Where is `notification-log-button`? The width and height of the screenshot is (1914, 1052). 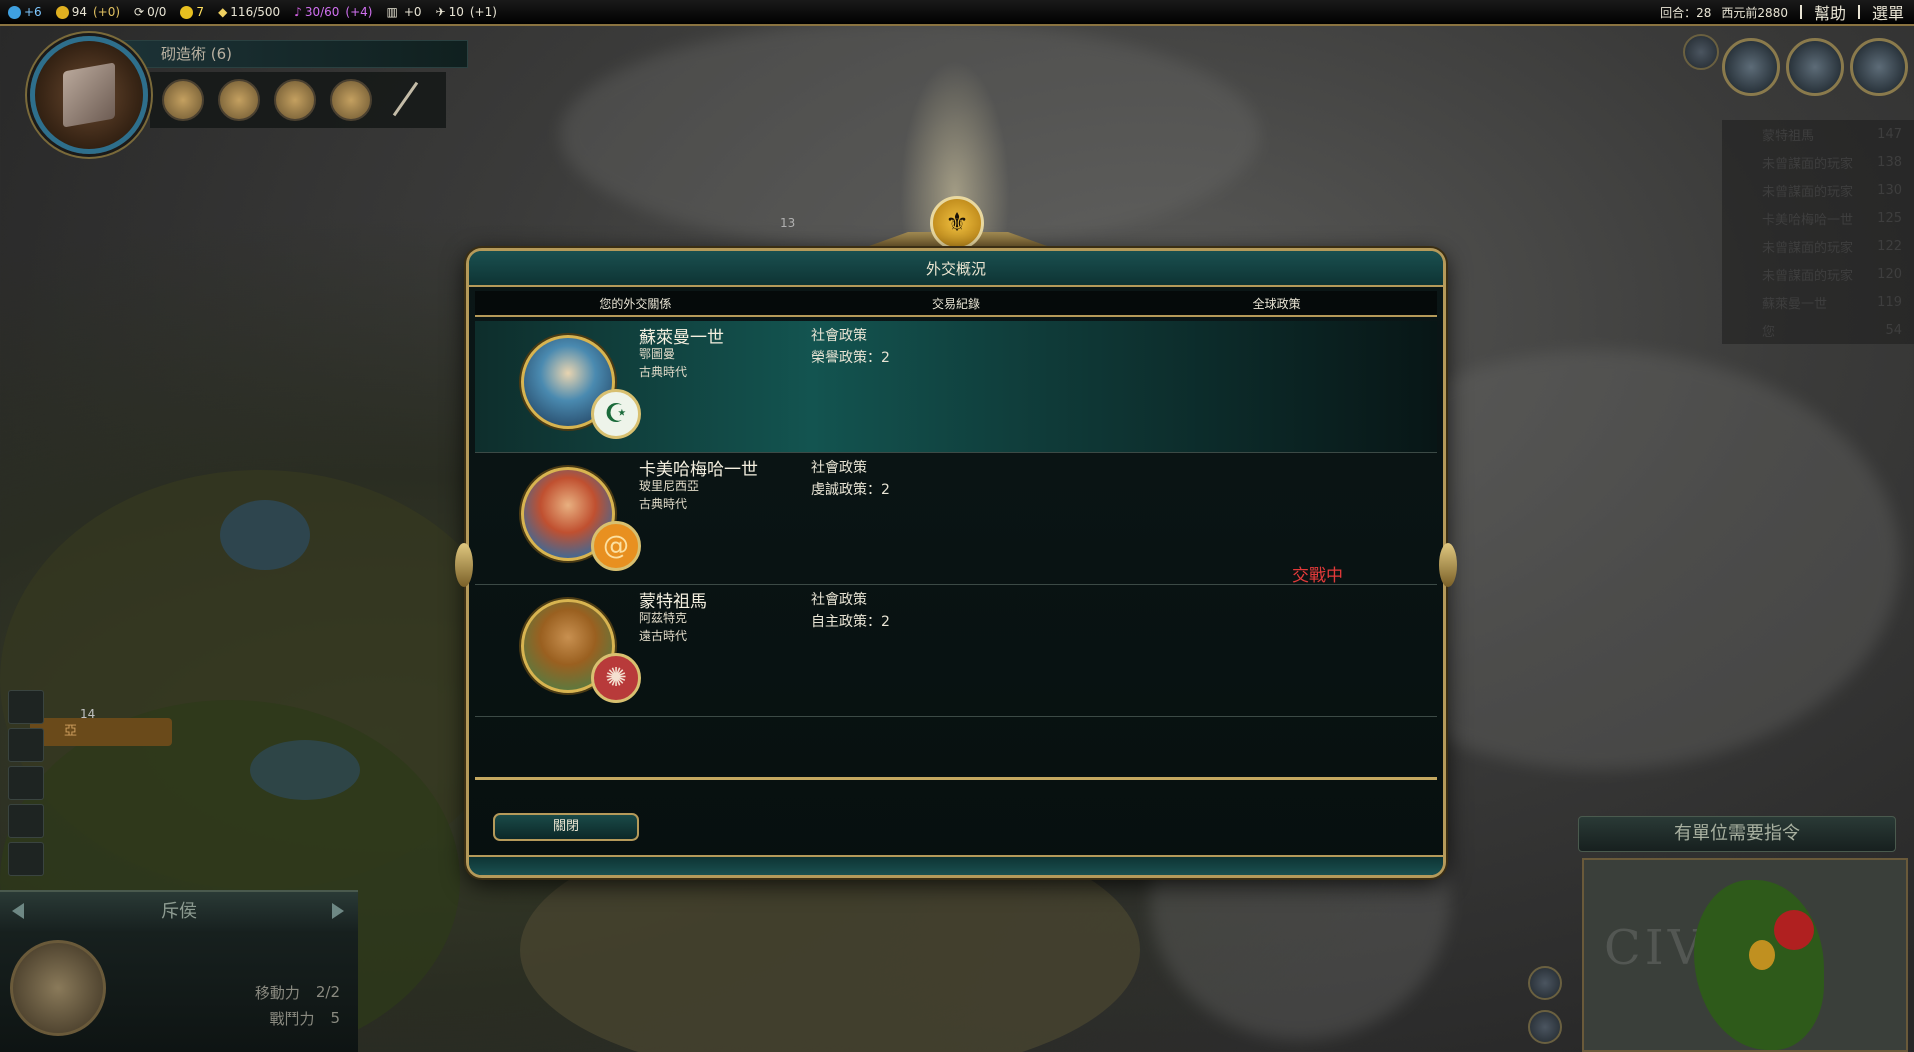
notification-log-button is located at coordinates (1701, 52).